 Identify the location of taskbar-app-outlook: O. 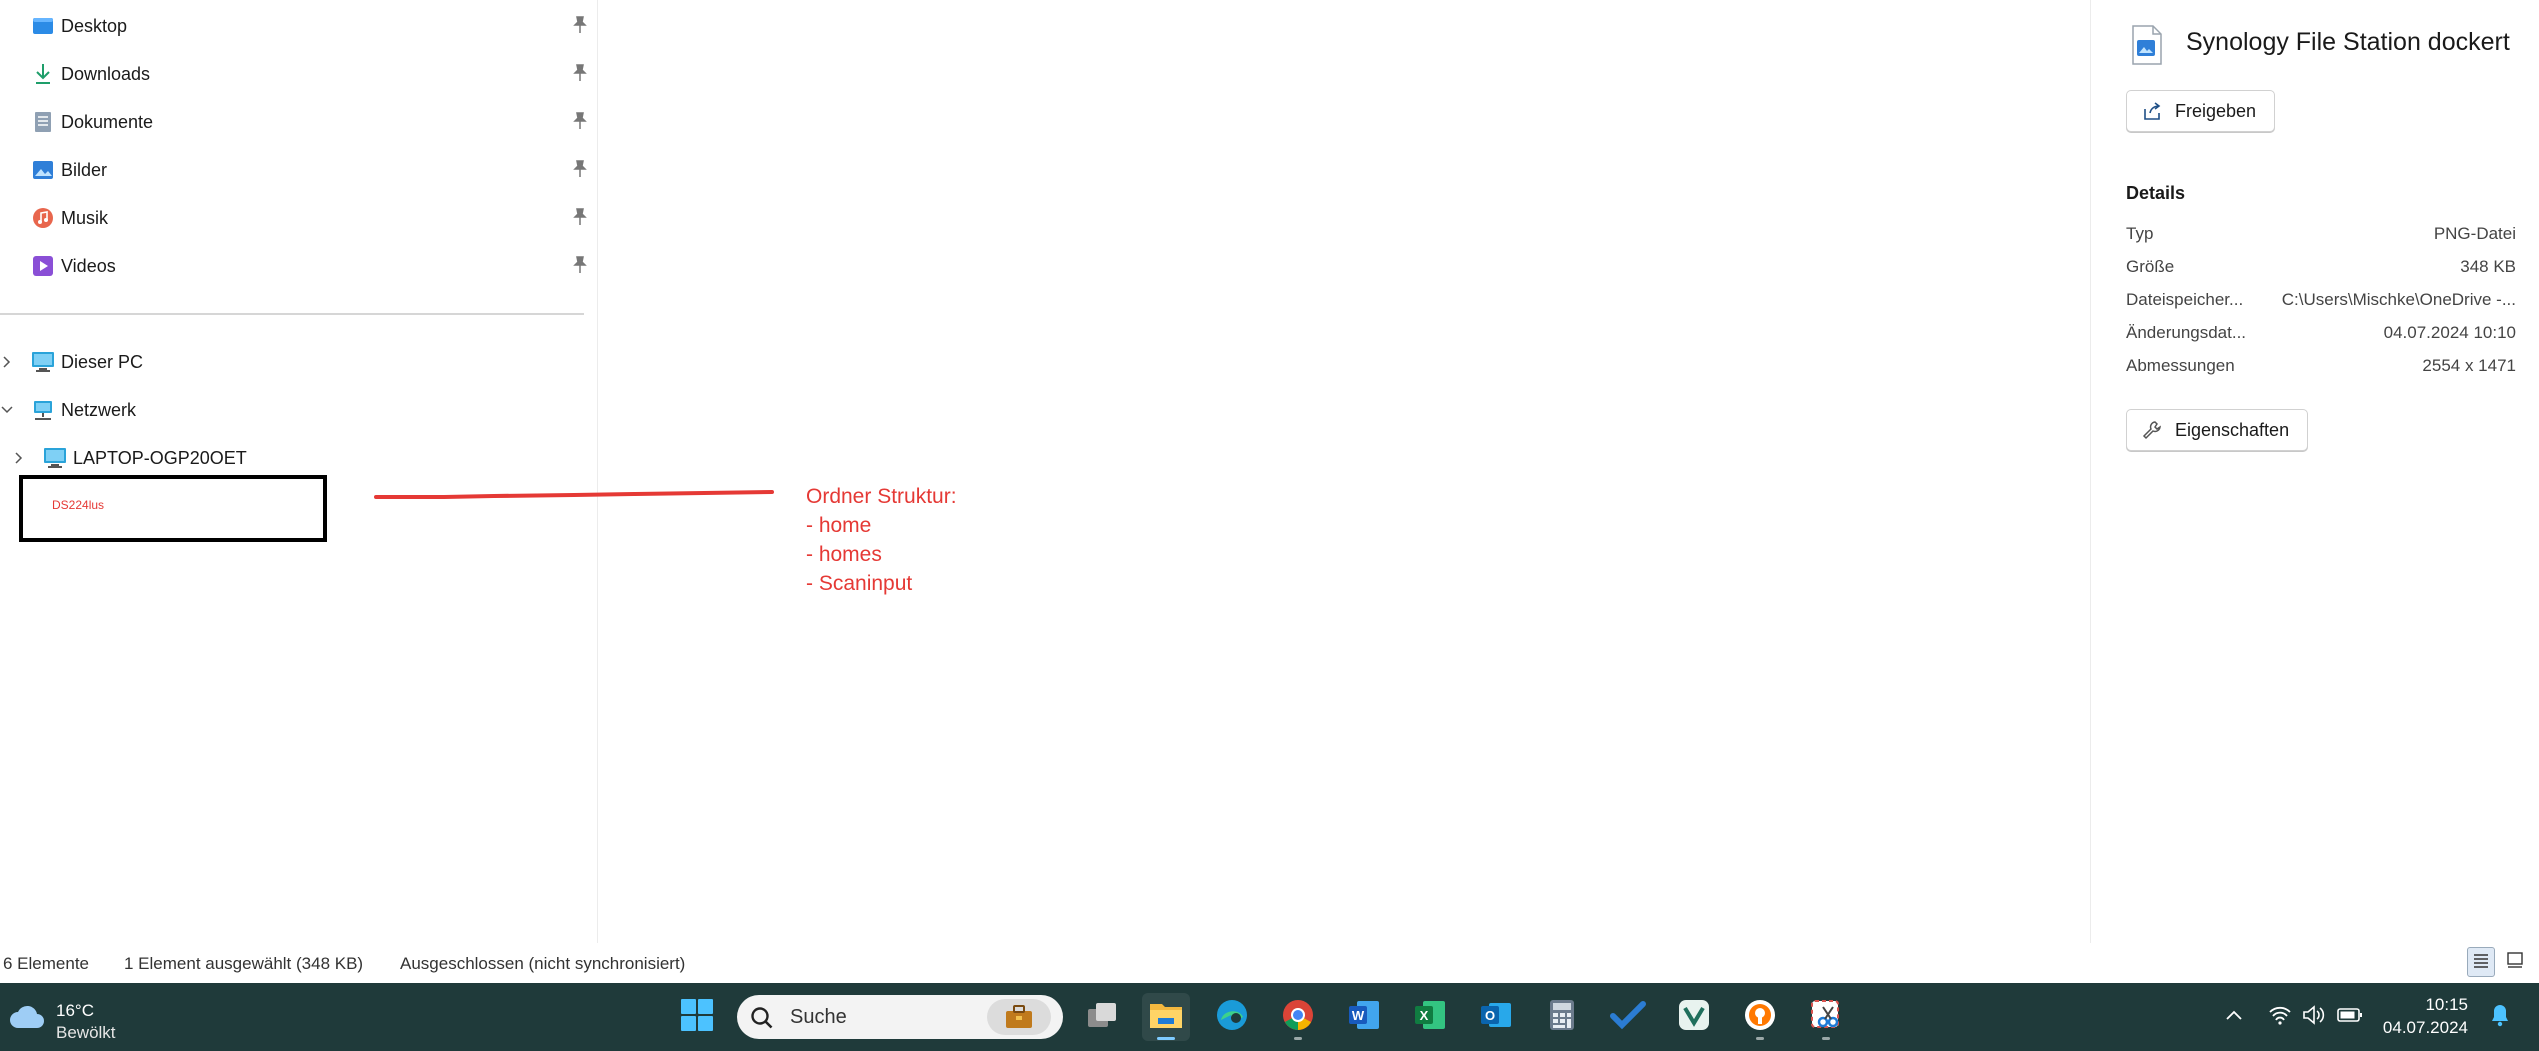
(1496, 1017).